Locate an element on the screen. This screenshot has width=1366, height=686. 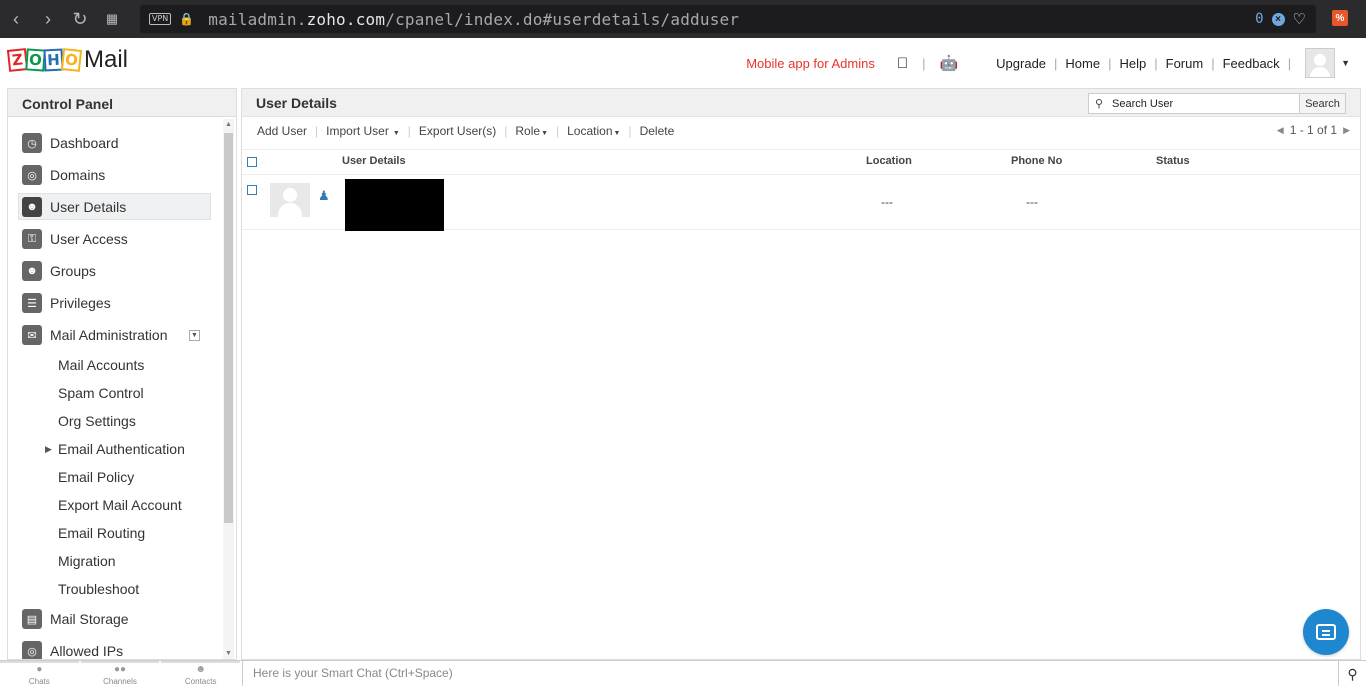
search-input is located at coordinates (1204, 103).